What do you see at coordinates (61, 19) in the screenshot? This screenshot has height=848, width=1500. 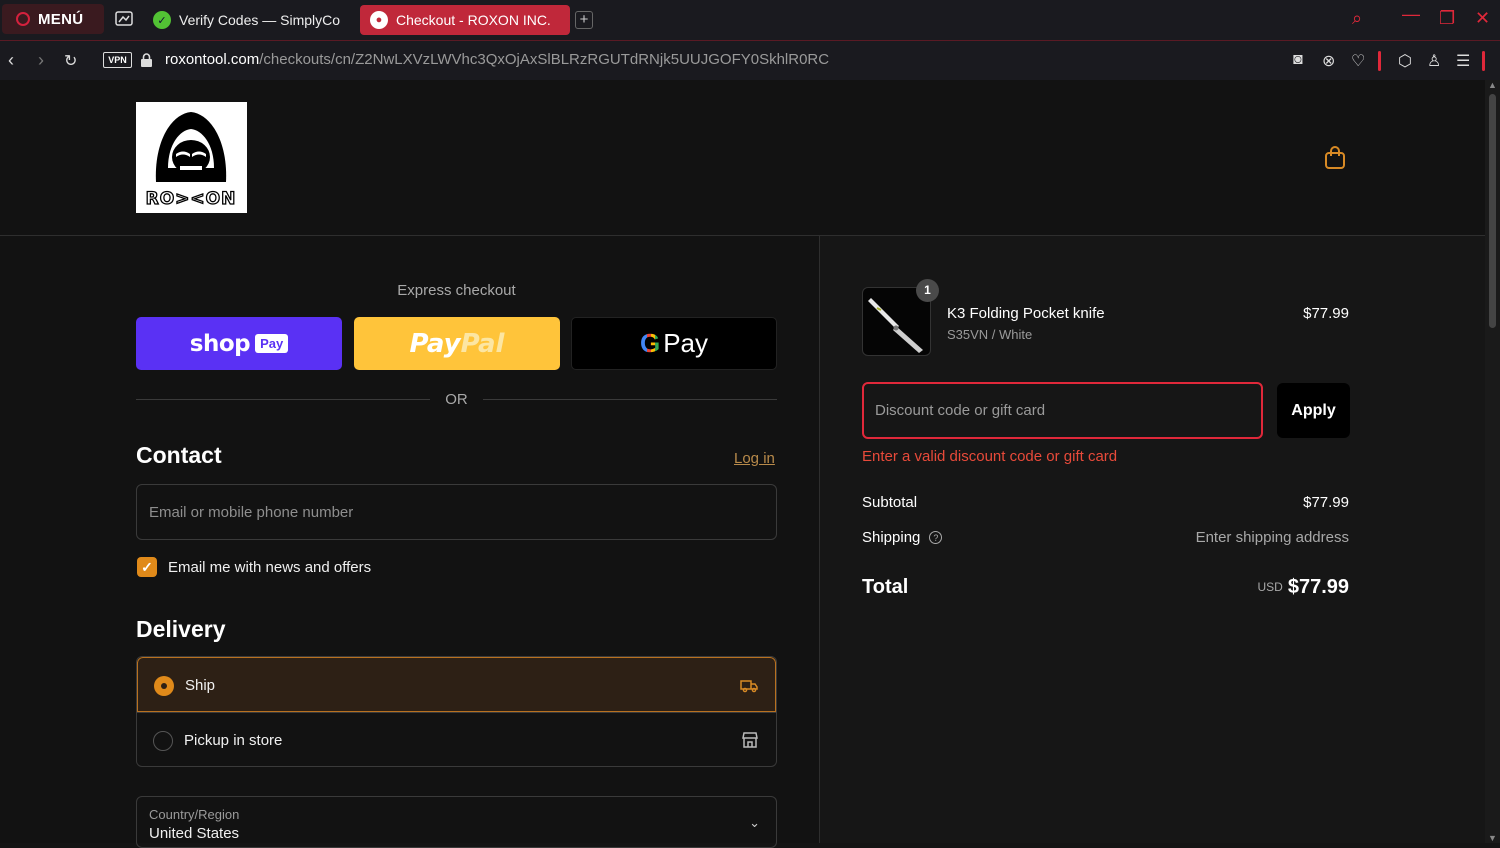 I see `menu-label: MENÚ` at bounding box center [61, 19].